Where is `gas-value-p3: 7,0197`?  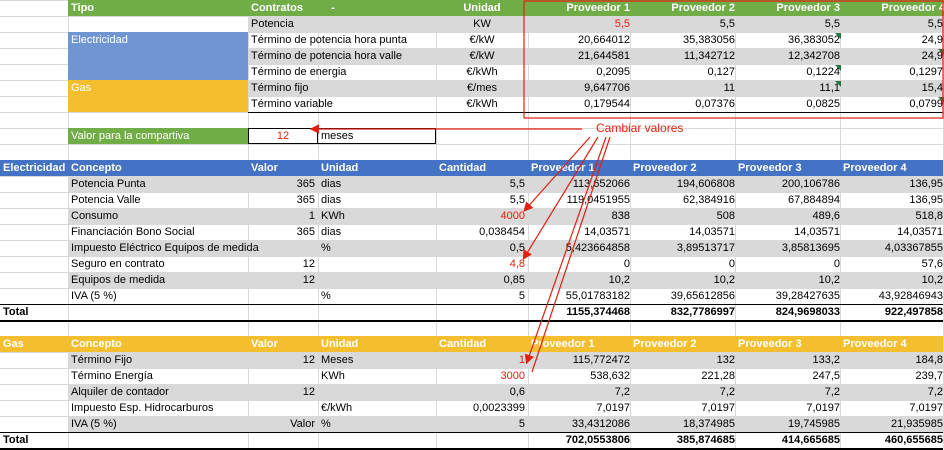
gas-value-p3: 7,0197 is located at coordinates (823, 408).